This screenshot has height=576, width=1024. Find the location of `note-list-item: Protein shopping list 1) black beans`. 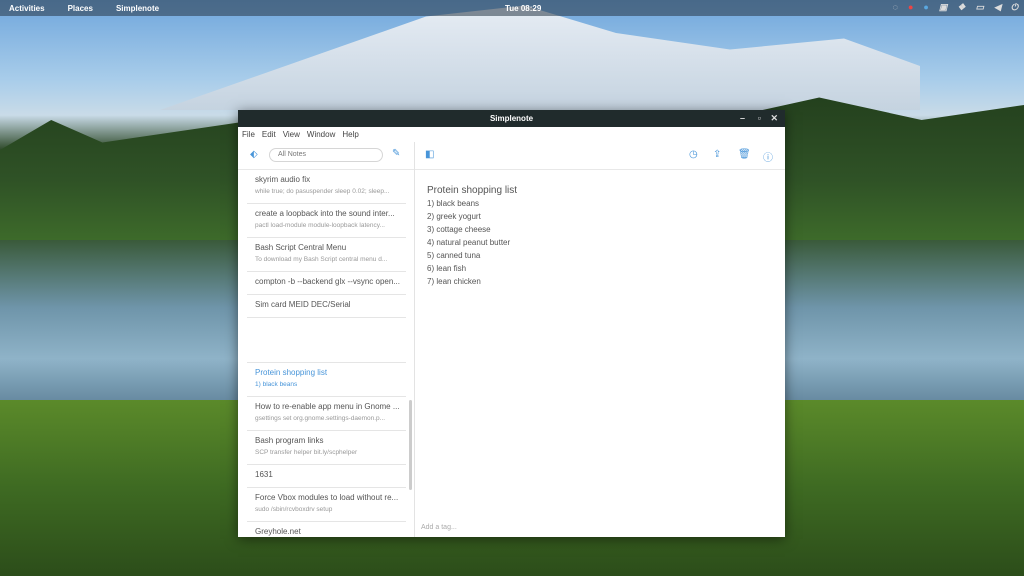

note-list-item: Protein shopping list 1) black beans is located at coordinates (326, 380).